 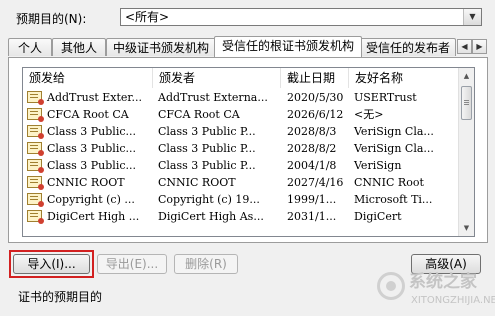 I want to click on watermark-text: 系统之家, so click(x=443, y=282).